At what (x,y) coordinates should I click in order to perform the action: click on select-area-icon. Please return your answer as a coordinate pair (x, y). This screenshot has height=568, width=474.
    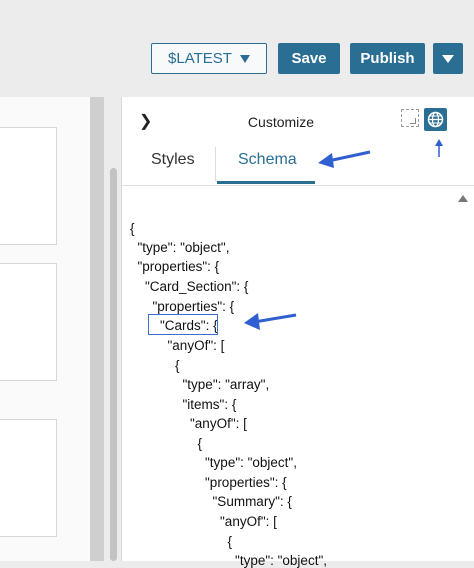
    Looking at the image, I should click on (410, 118).